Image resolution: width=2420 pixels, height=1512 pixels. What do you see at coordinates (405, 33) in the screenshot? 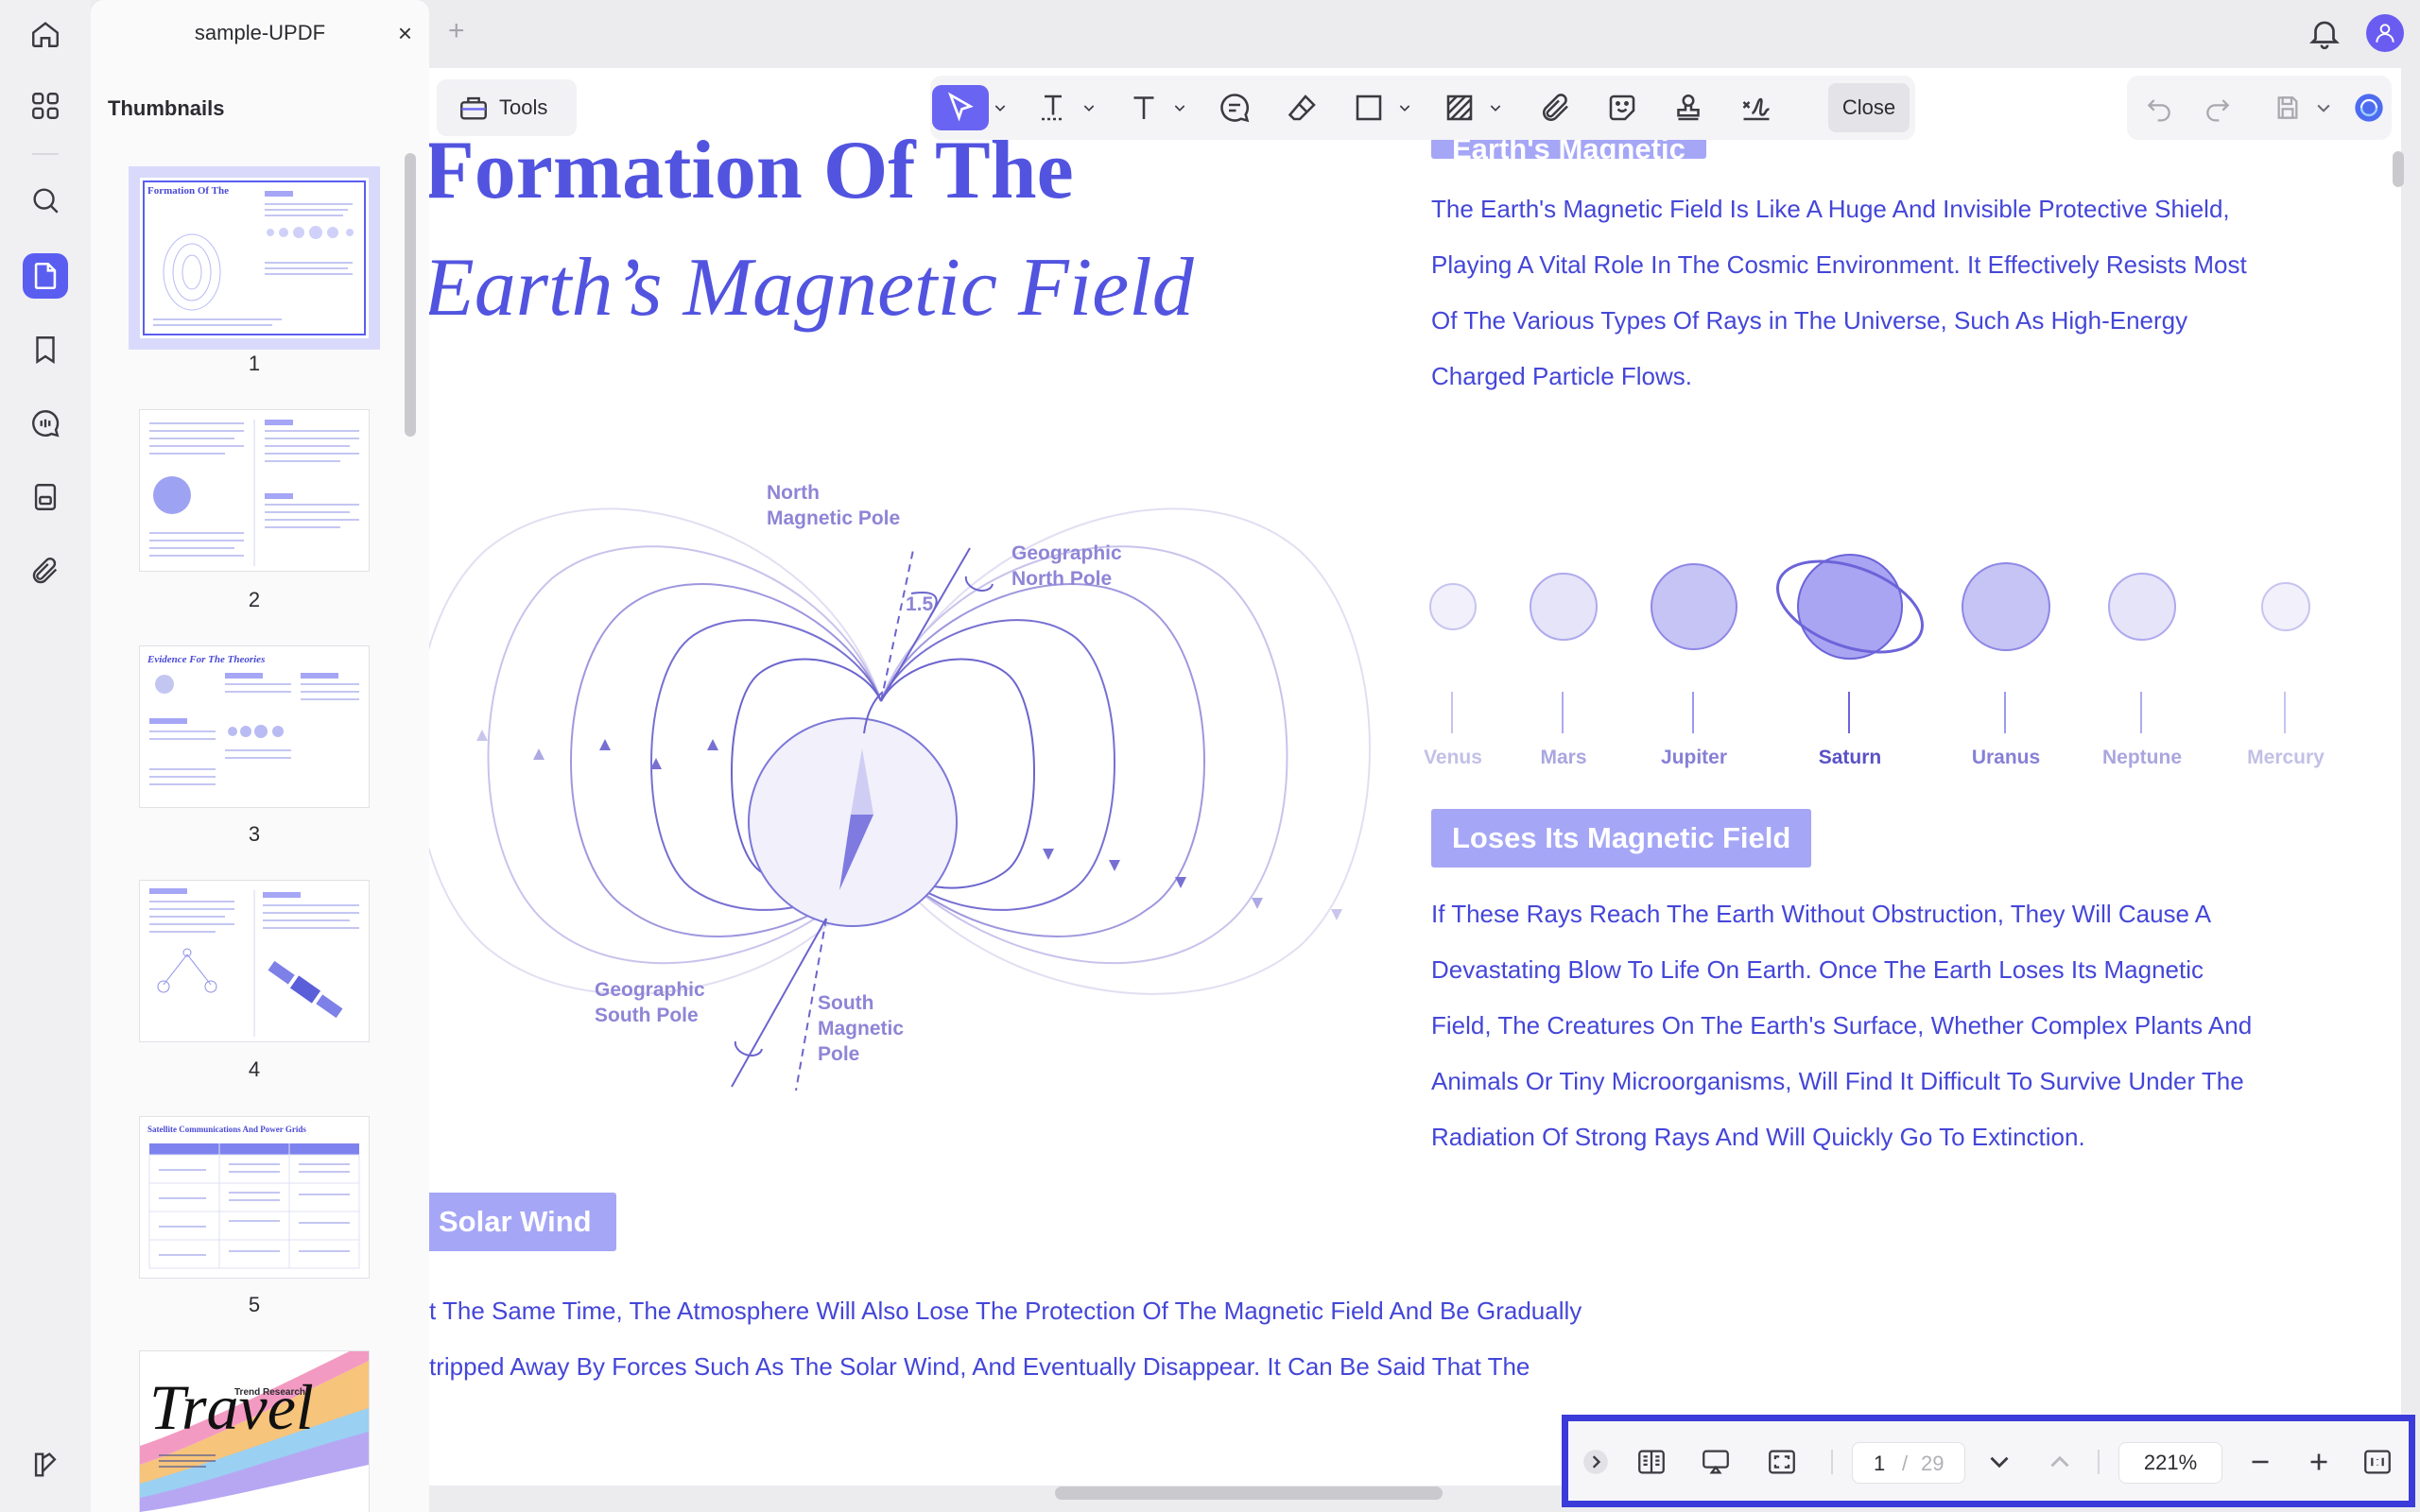
I see `close-tab-icon: ×` at bounding box center [405, 33].